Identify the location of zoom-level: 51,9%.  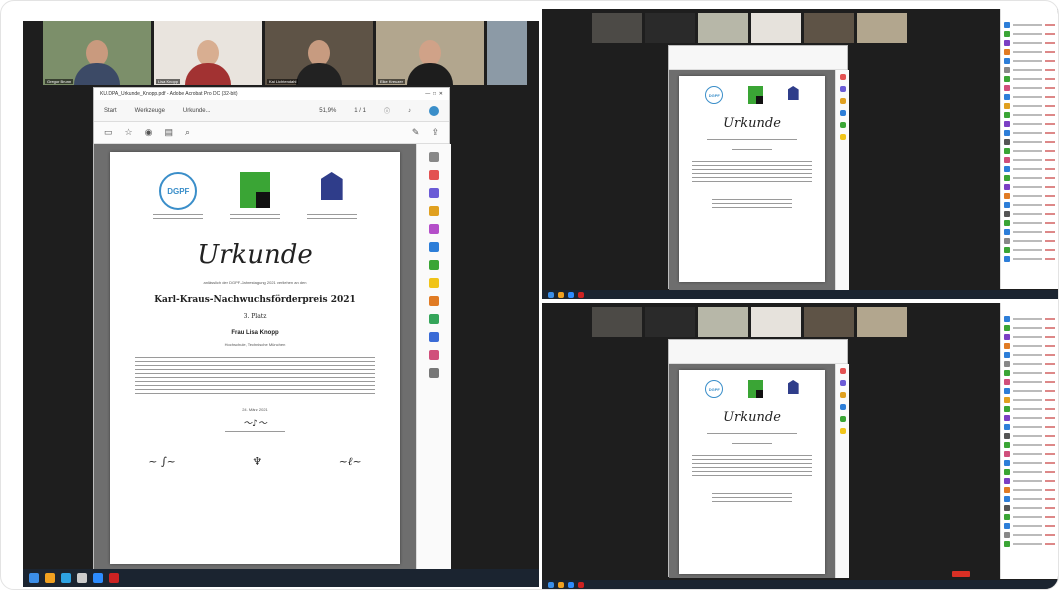
(327, 111).